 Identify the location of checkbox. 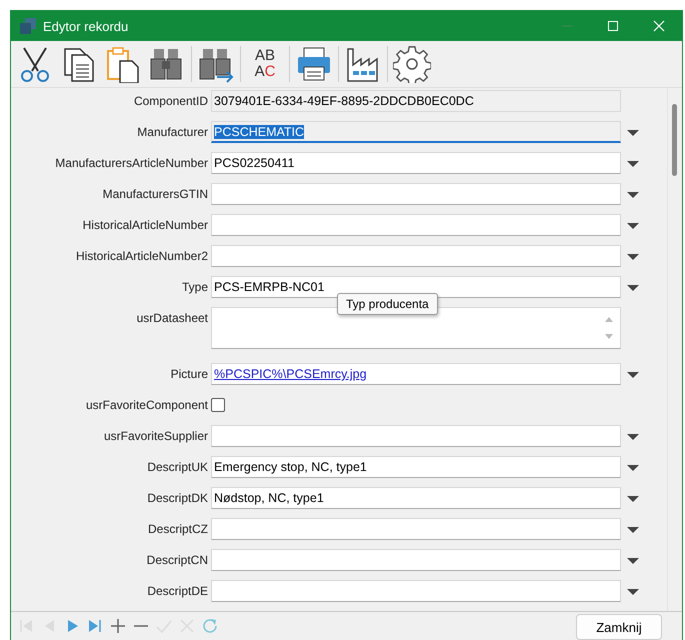
(218, 405).